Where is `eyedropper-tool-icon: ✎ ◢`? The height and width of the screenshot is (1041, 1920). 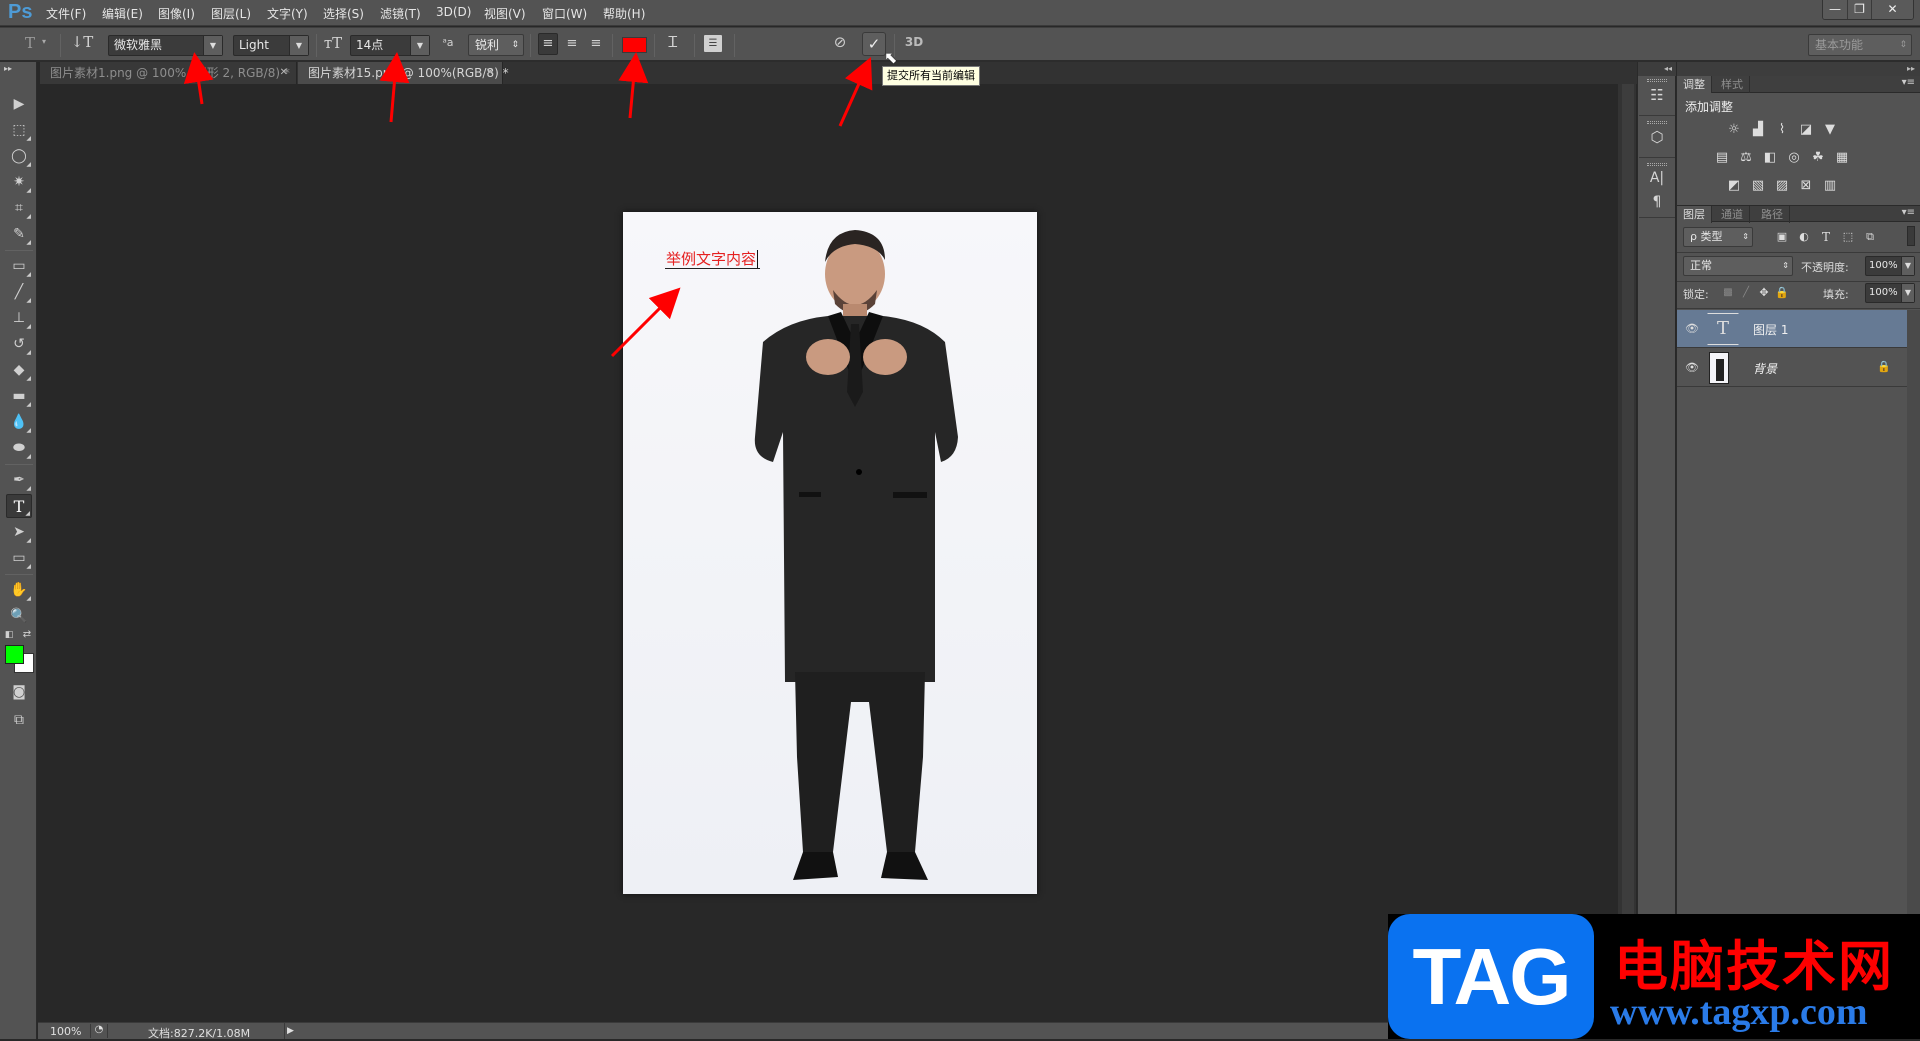
eyedropper-tool-icon: ✎ ◢ is located at coordinates (19, 234).